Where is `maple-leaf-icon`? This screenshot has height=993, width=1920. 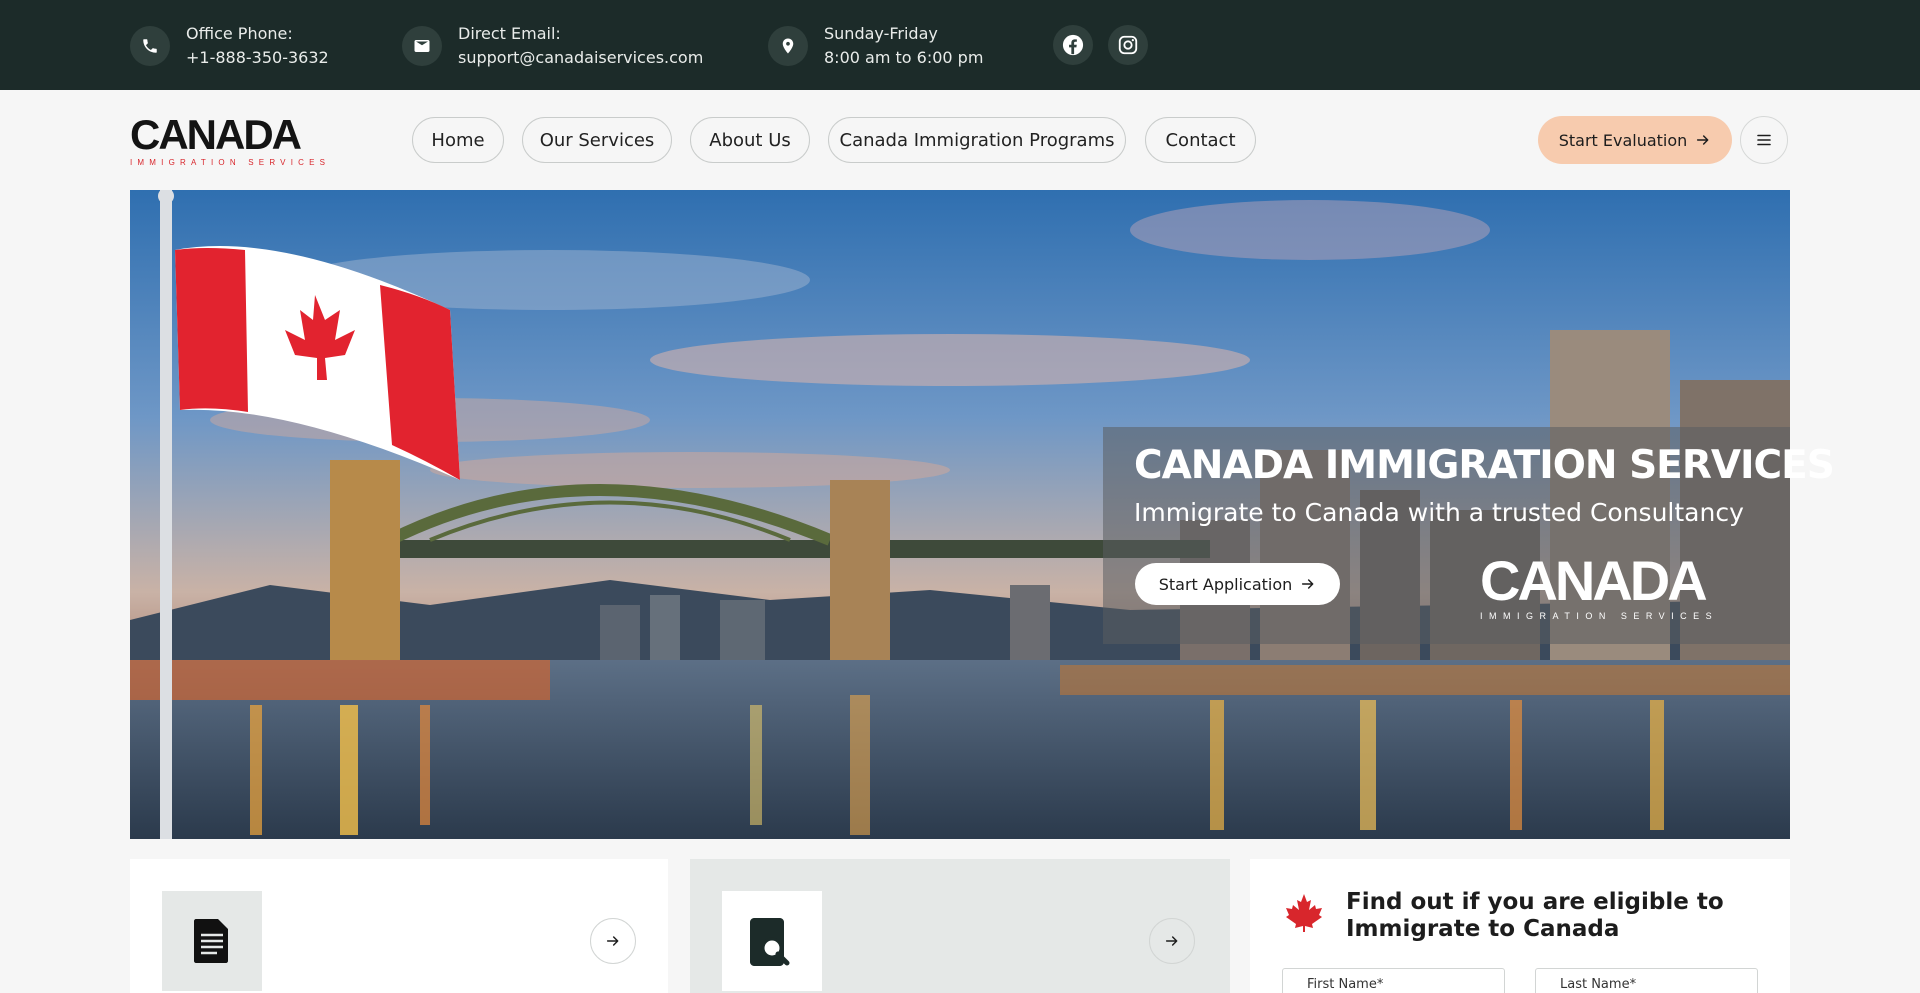
maple-leaf-icon is located at coordinates (1304, 913).